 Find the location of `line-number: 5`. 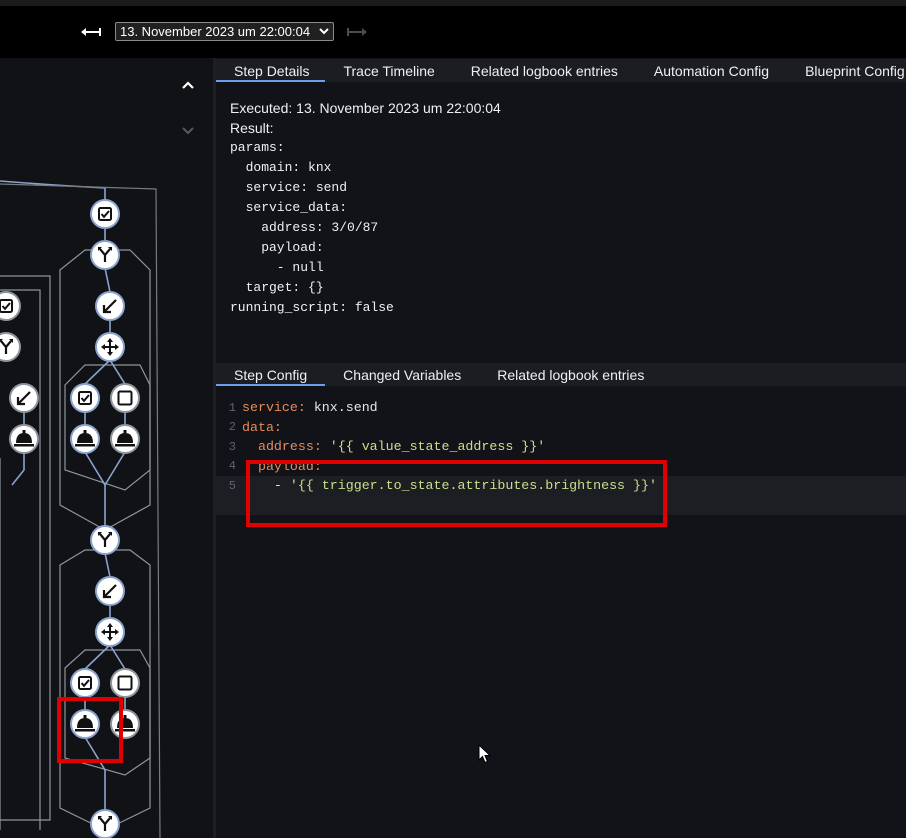

line-number: 5 is located at coordinates (232, 485).